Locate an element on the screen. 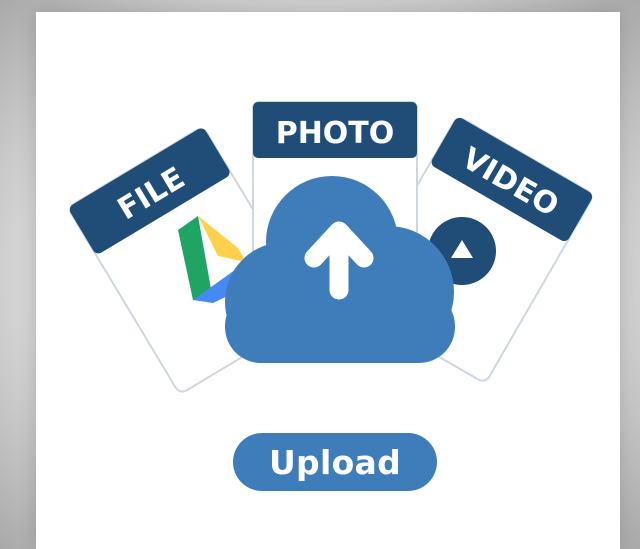  upload-button-label: Upload is located at coordinates (335, 462).